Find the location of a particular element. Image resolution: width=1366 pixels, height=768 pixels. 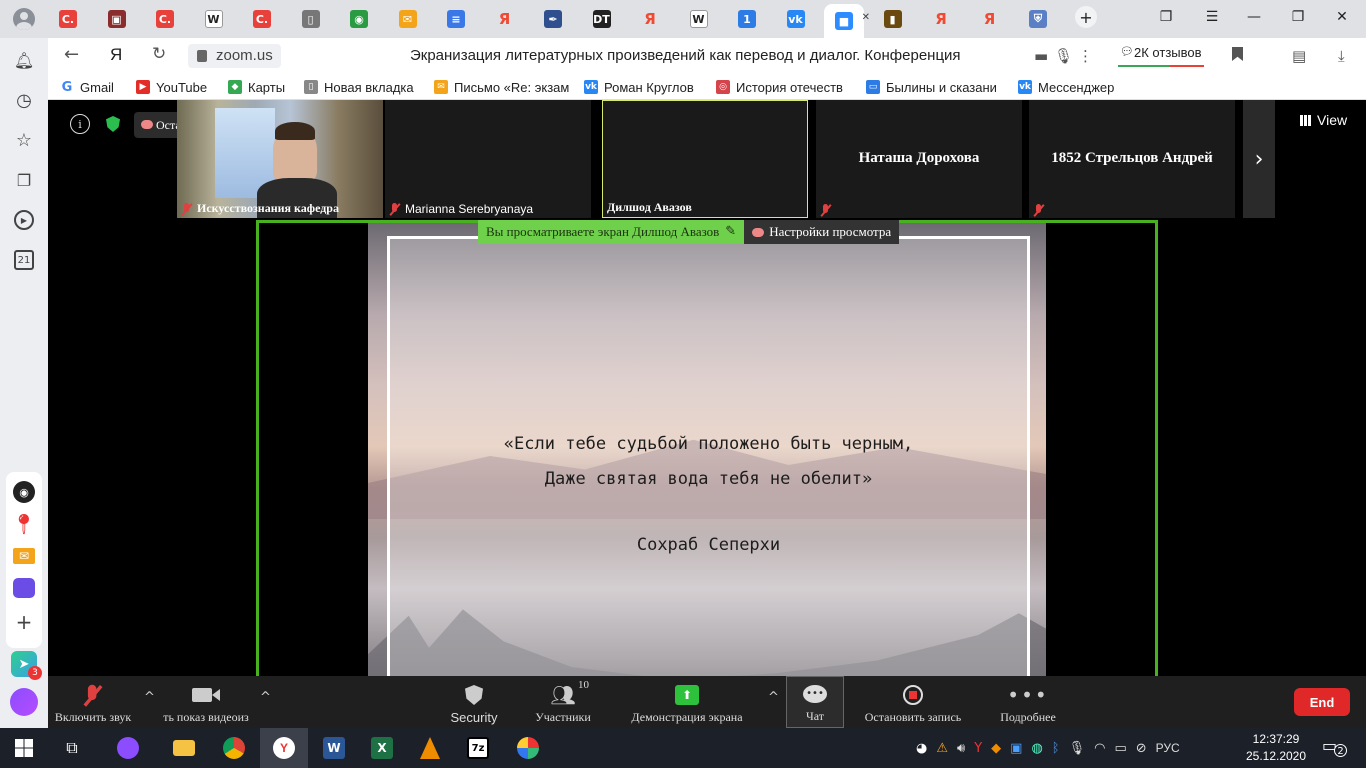

next-page-button: › is located at coordinates (1259, 159).